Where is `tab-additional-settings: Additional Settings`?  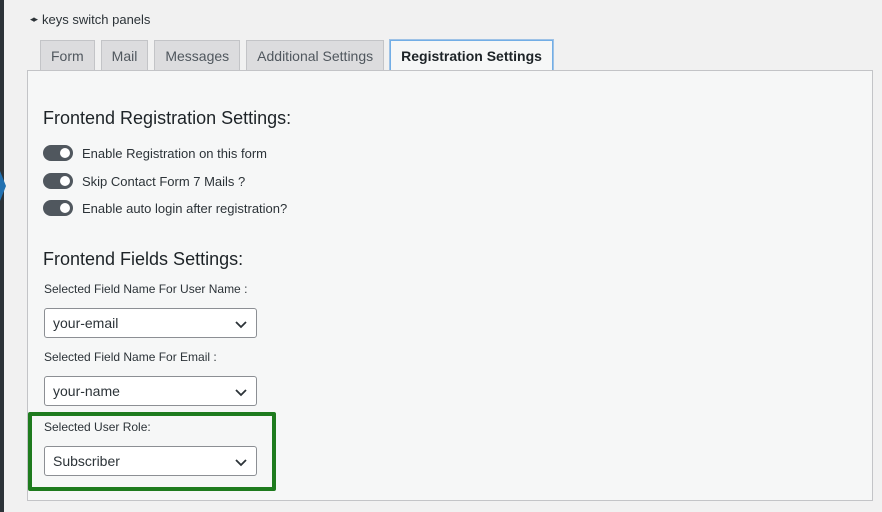 tab-additional-settings: Additional Settings is located at coordinates (315, 55).